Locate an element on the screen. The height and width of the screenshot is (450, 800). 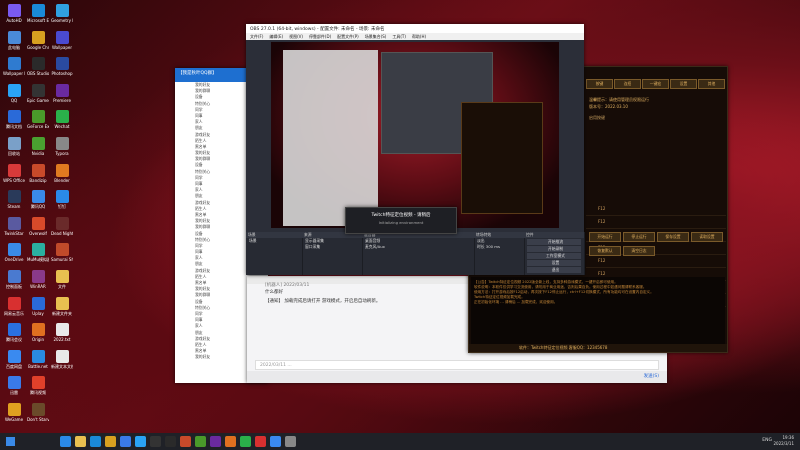
helper-tab: 其他 is located at coordinates (711, 84).